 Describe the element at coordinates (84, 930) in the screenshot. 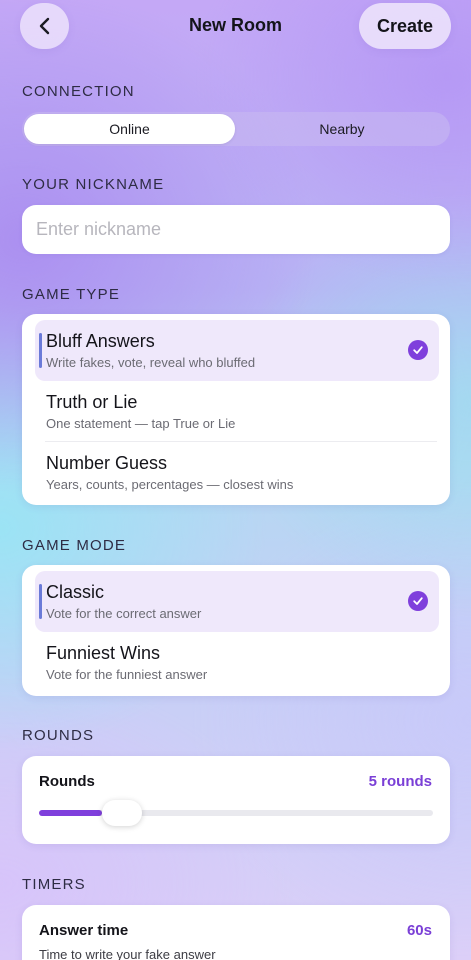

I see `answer-time-label: Answer time` at that location.